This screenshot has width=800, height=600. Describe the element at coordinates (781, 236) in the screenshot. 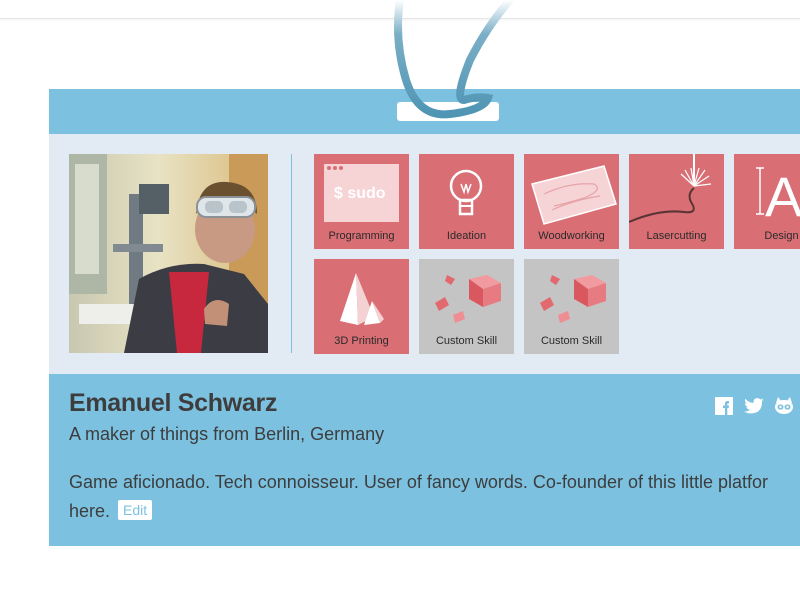

I see `skill-label: Design` at that location.